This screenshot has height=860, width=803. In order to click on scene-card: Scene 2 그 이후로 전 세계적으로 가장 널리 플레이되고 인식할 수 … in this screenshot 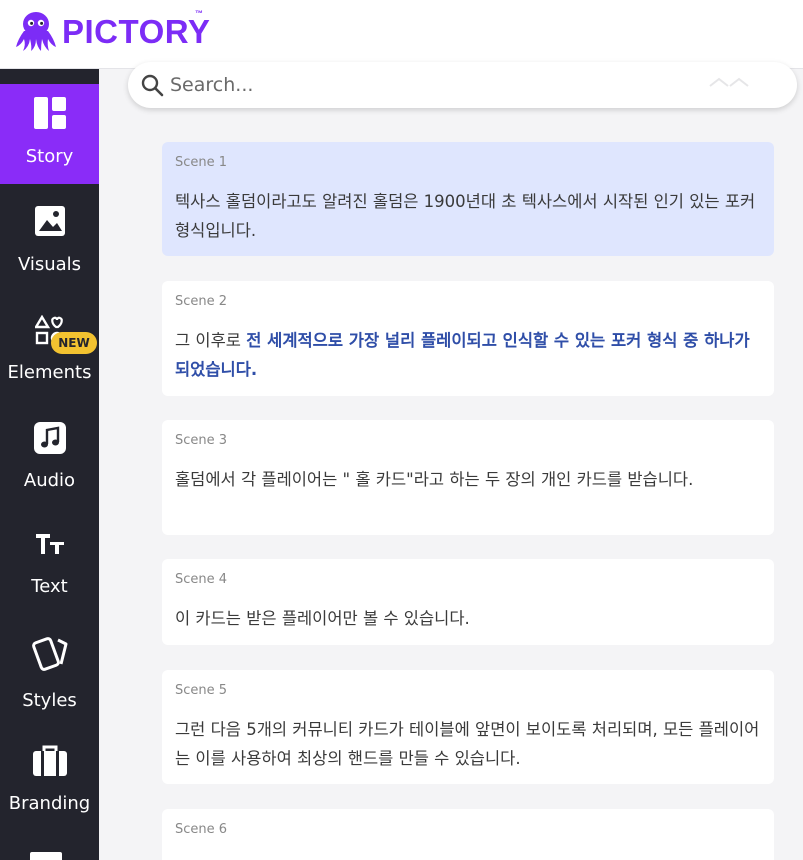, I will do `click(468, 338)`.